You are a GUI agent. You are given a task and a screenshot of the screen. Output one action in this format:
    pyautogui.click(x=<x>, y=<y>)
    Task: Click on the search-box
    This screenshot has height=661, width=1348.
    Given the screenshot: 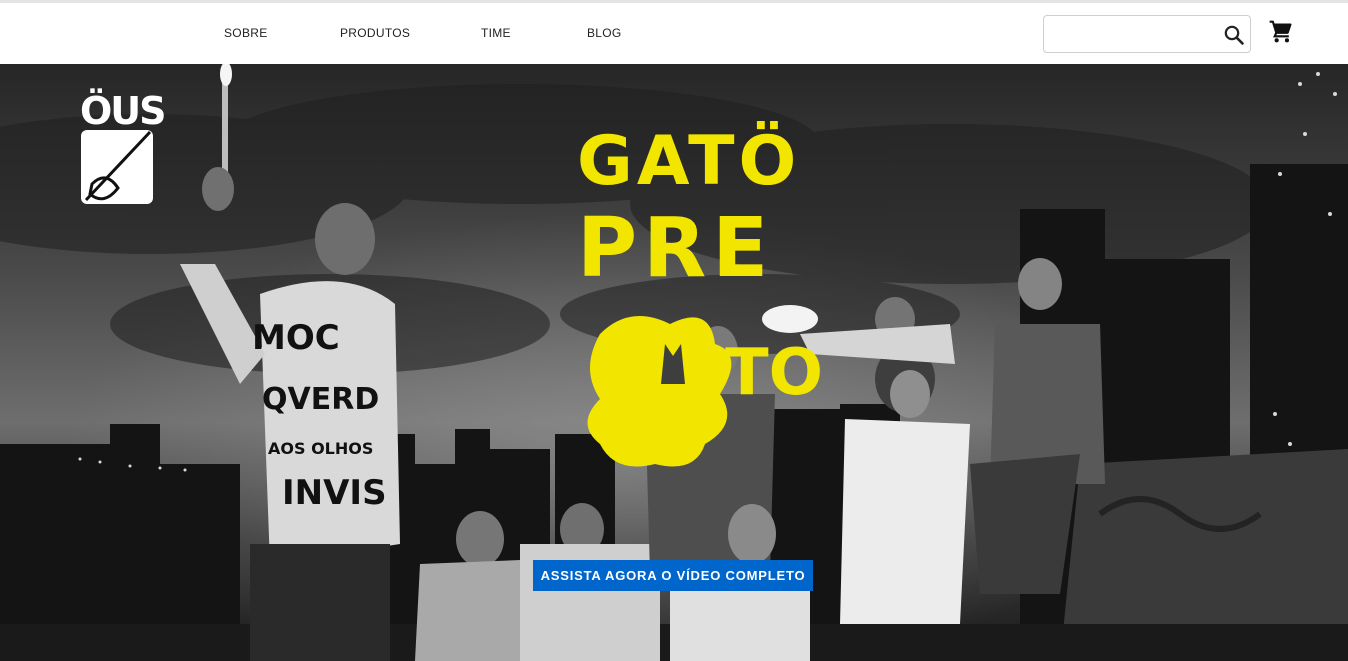 What is the action you would take?
    pyautogui.click(x=1147, y=34)
    